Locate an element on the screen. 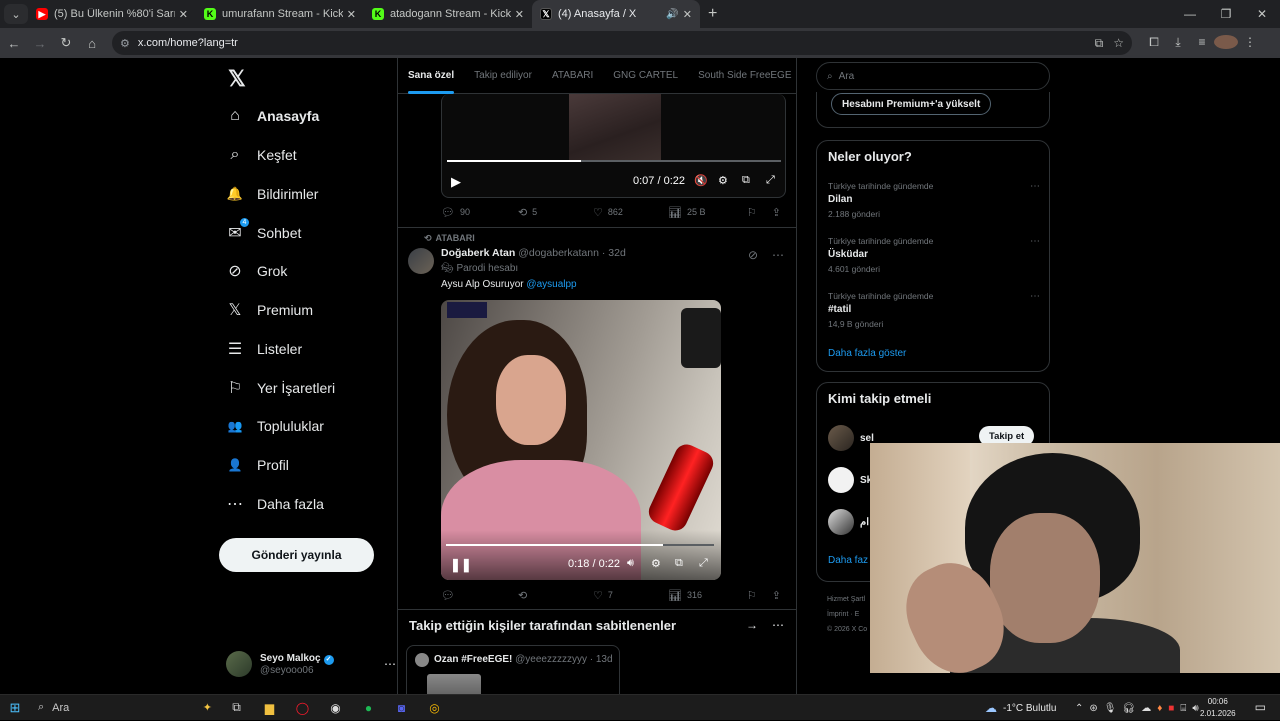 This screenshot has width=1280, height=721. tab-gng-cartel: GNG CARTEL is located at coordinates (645, 76).